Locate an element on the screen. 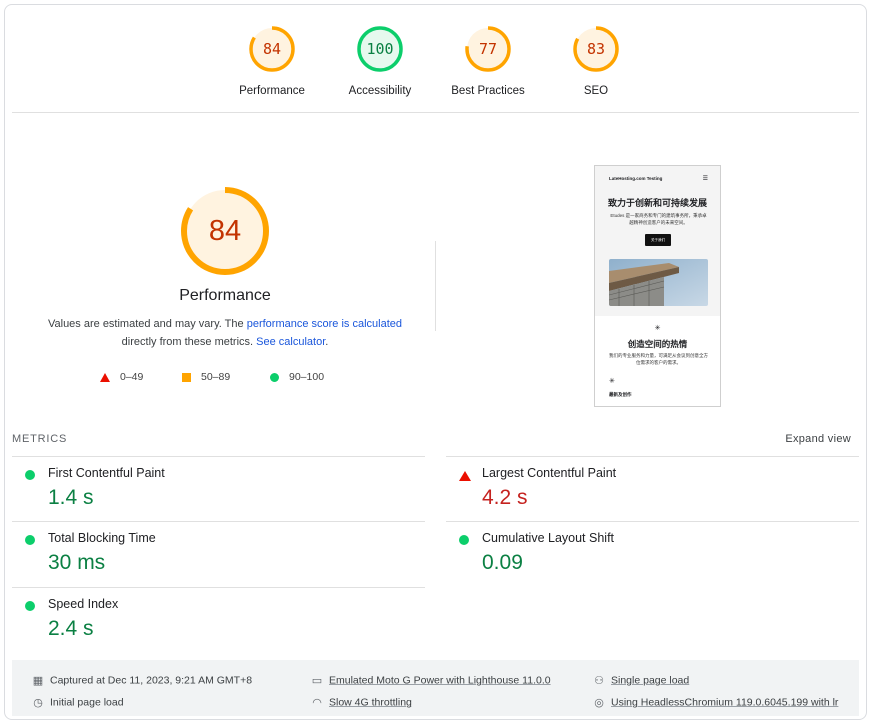 This screenshot has height=722, width=870. metric-name: Largest Contentful Paint is located at coordinates (549, 473).